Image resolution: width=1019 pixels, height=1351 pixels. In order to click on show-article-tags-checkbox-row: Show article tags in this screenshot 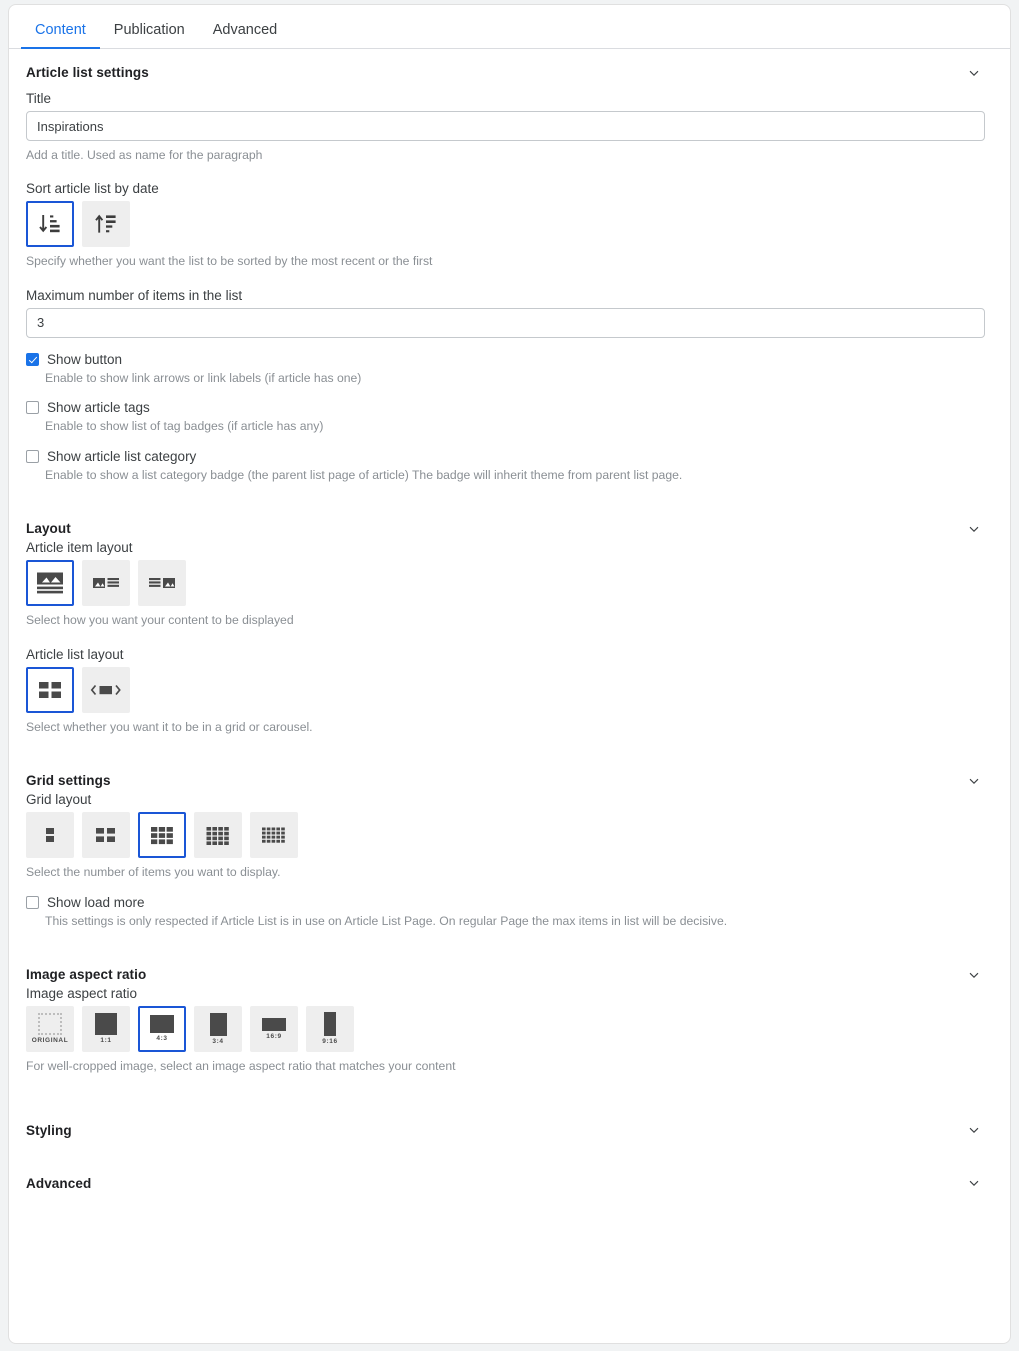, I will do `click(509, 407)`.